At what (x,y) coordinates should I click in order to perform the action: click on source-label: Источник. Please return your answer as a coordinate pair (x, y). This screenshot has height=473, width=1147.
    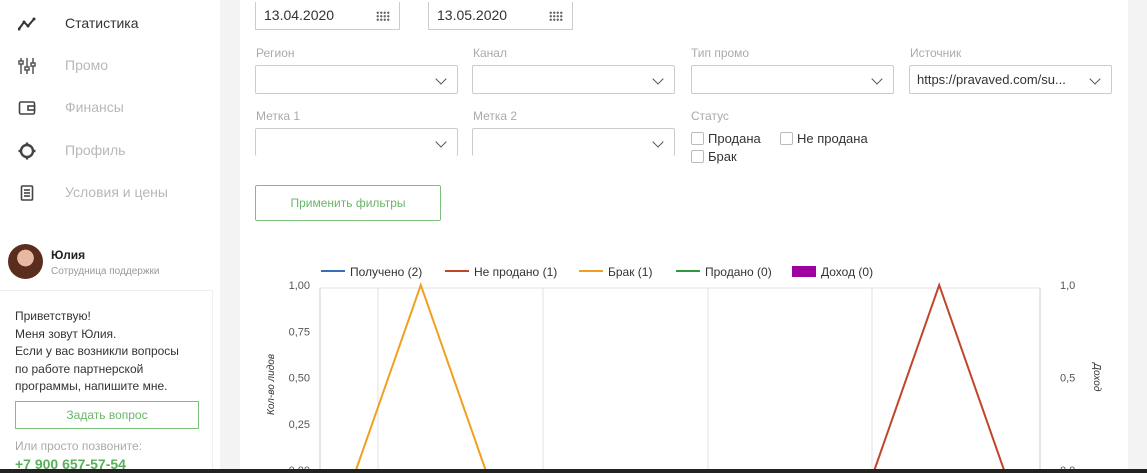
    Looking at the image, I should click on (936, 53).